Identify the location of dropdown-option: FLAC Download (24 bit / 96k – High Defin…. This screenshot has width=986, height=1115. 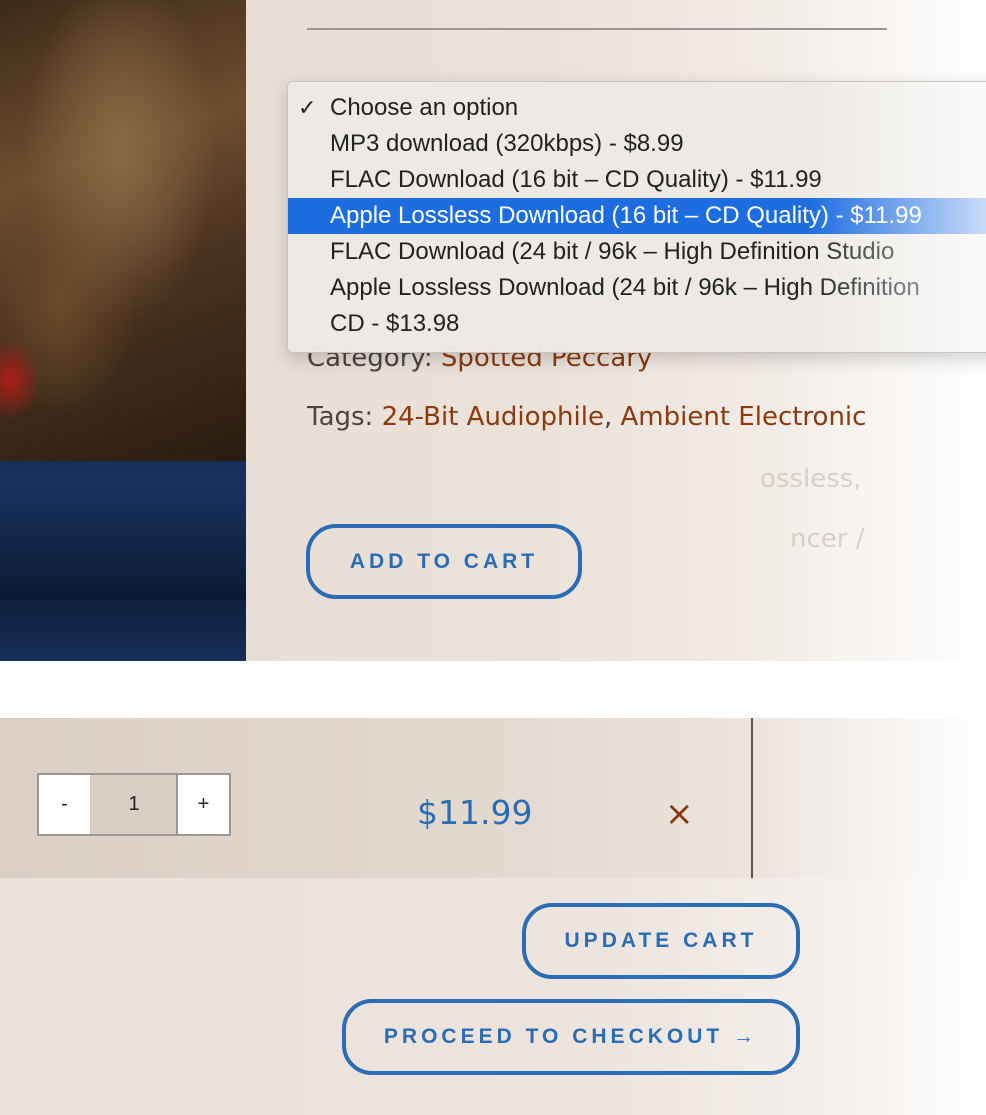
(637, 252).